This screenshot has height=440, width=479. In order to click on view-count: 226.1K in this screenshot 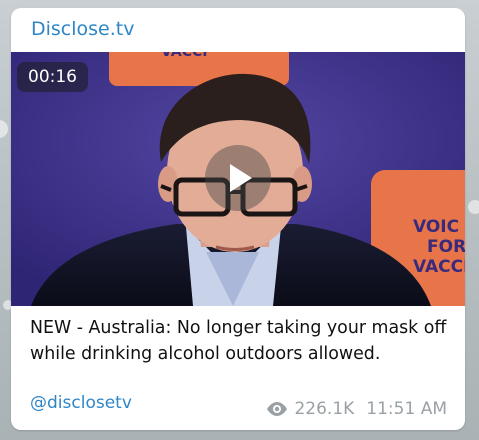, I will do `click(324, 409)`.